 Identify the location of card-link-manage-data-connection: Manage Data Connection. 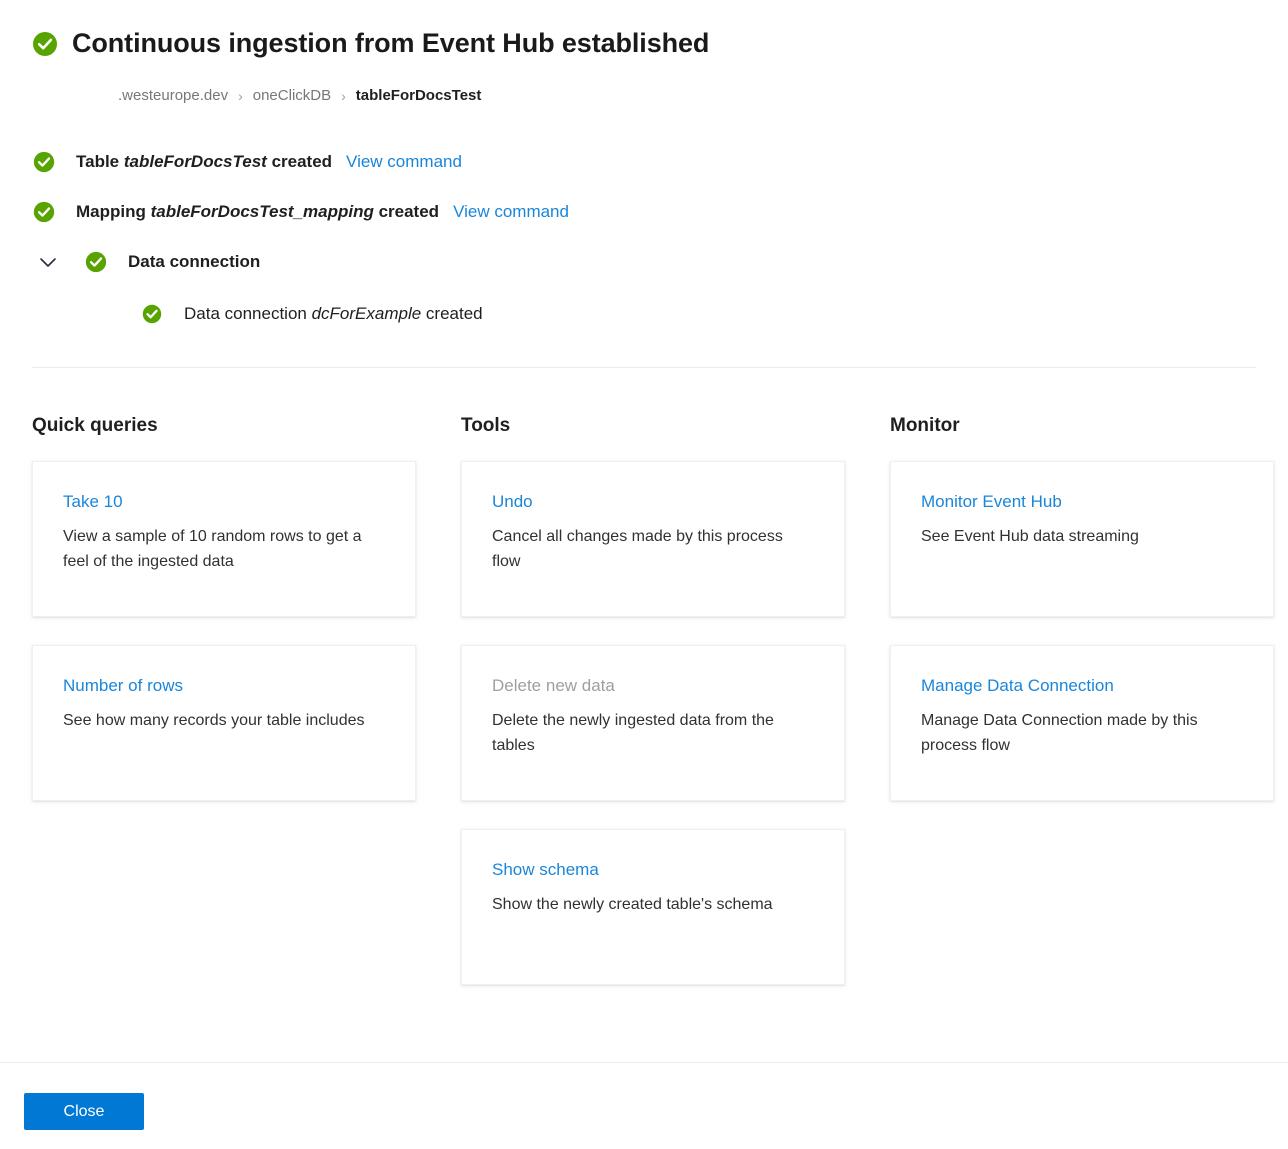
(1082, 686).